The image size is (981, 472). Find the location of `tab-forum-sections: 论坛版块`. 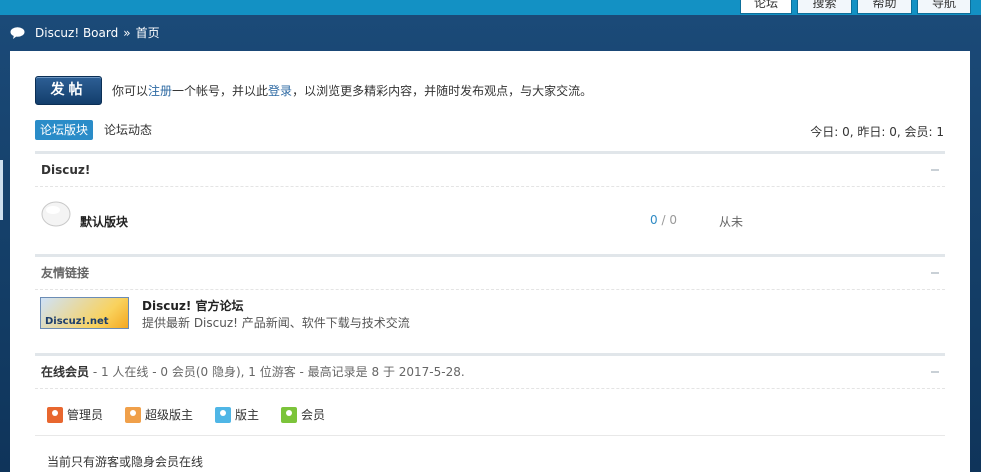

tab-forum-sections: 论坛版块 is located at coordinates (64, 130).